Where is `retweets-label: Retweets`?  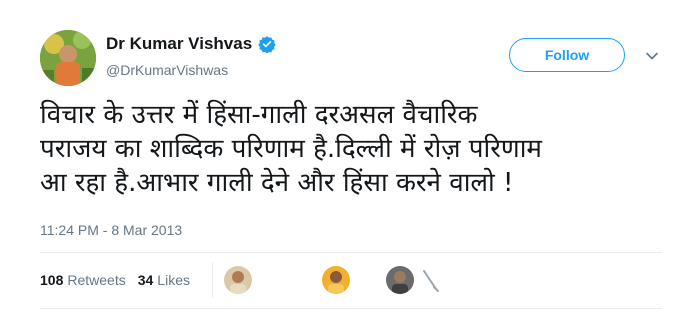 retweets-label: Retweets is located at coordinates (96, 280).